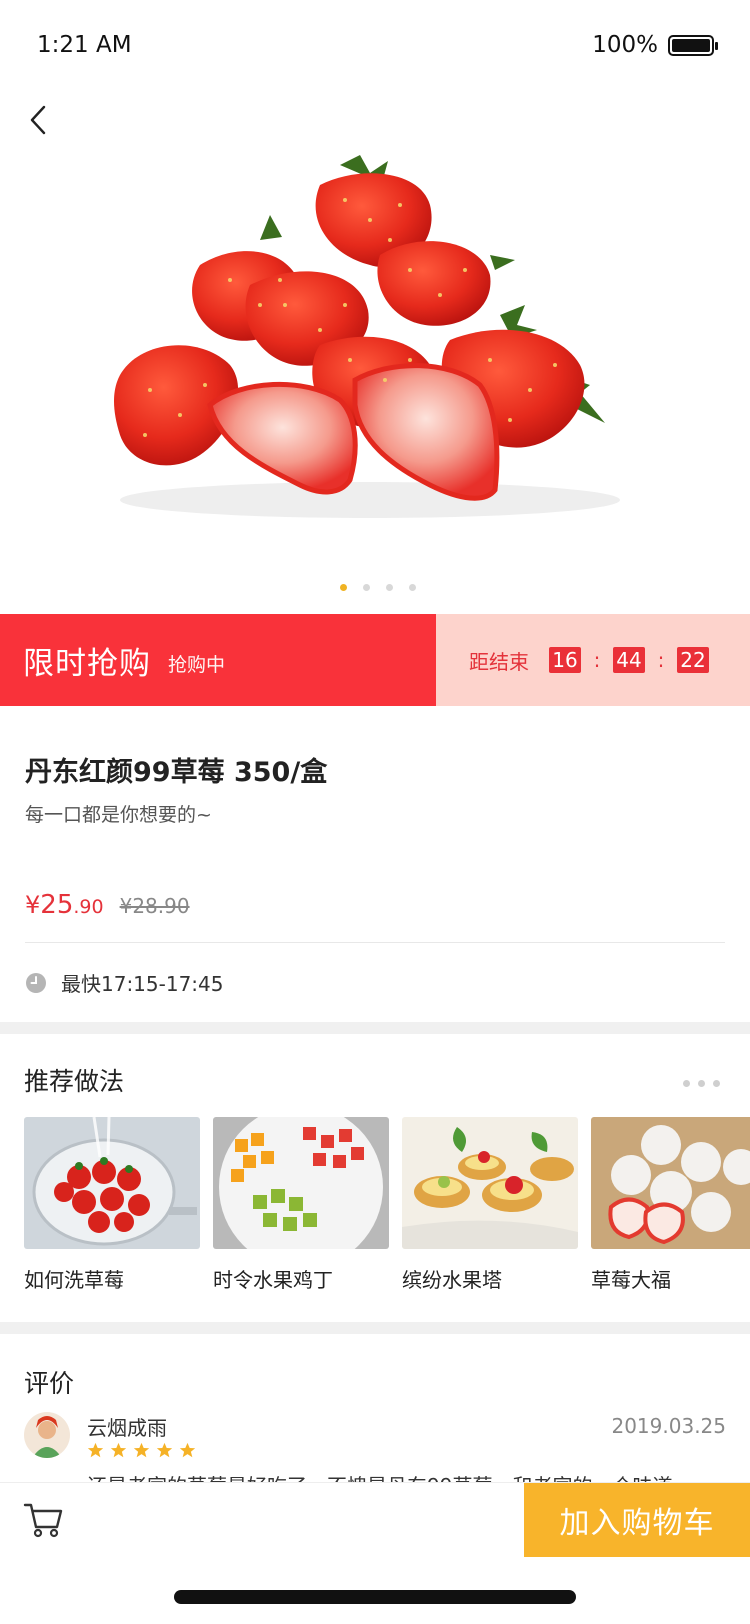 The image size is (750, 1624). What do you see at coordinates (701, 1083) in the screenshot?
I see `more-icon` at bounding box center [701, 1083].